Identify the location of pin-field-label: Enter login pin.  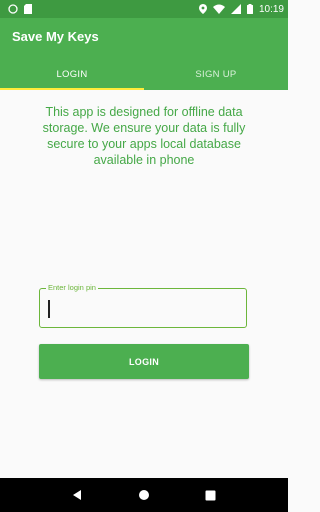
(72, 287).